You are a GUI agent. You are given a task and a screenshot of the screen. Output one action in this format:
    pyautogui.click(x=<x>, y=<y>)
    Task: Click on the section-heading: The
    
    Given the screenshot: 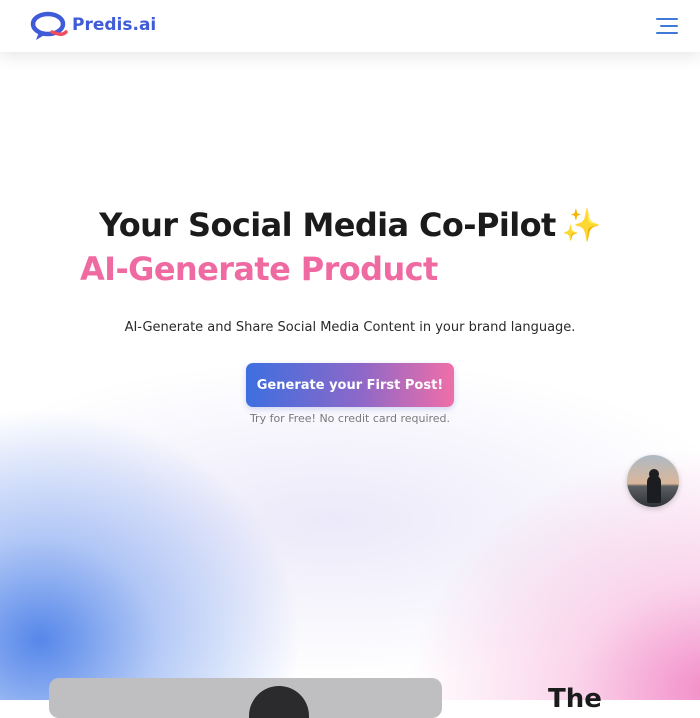 What is the action you would take?
    pyautogui.click(x=575, y=699)
    